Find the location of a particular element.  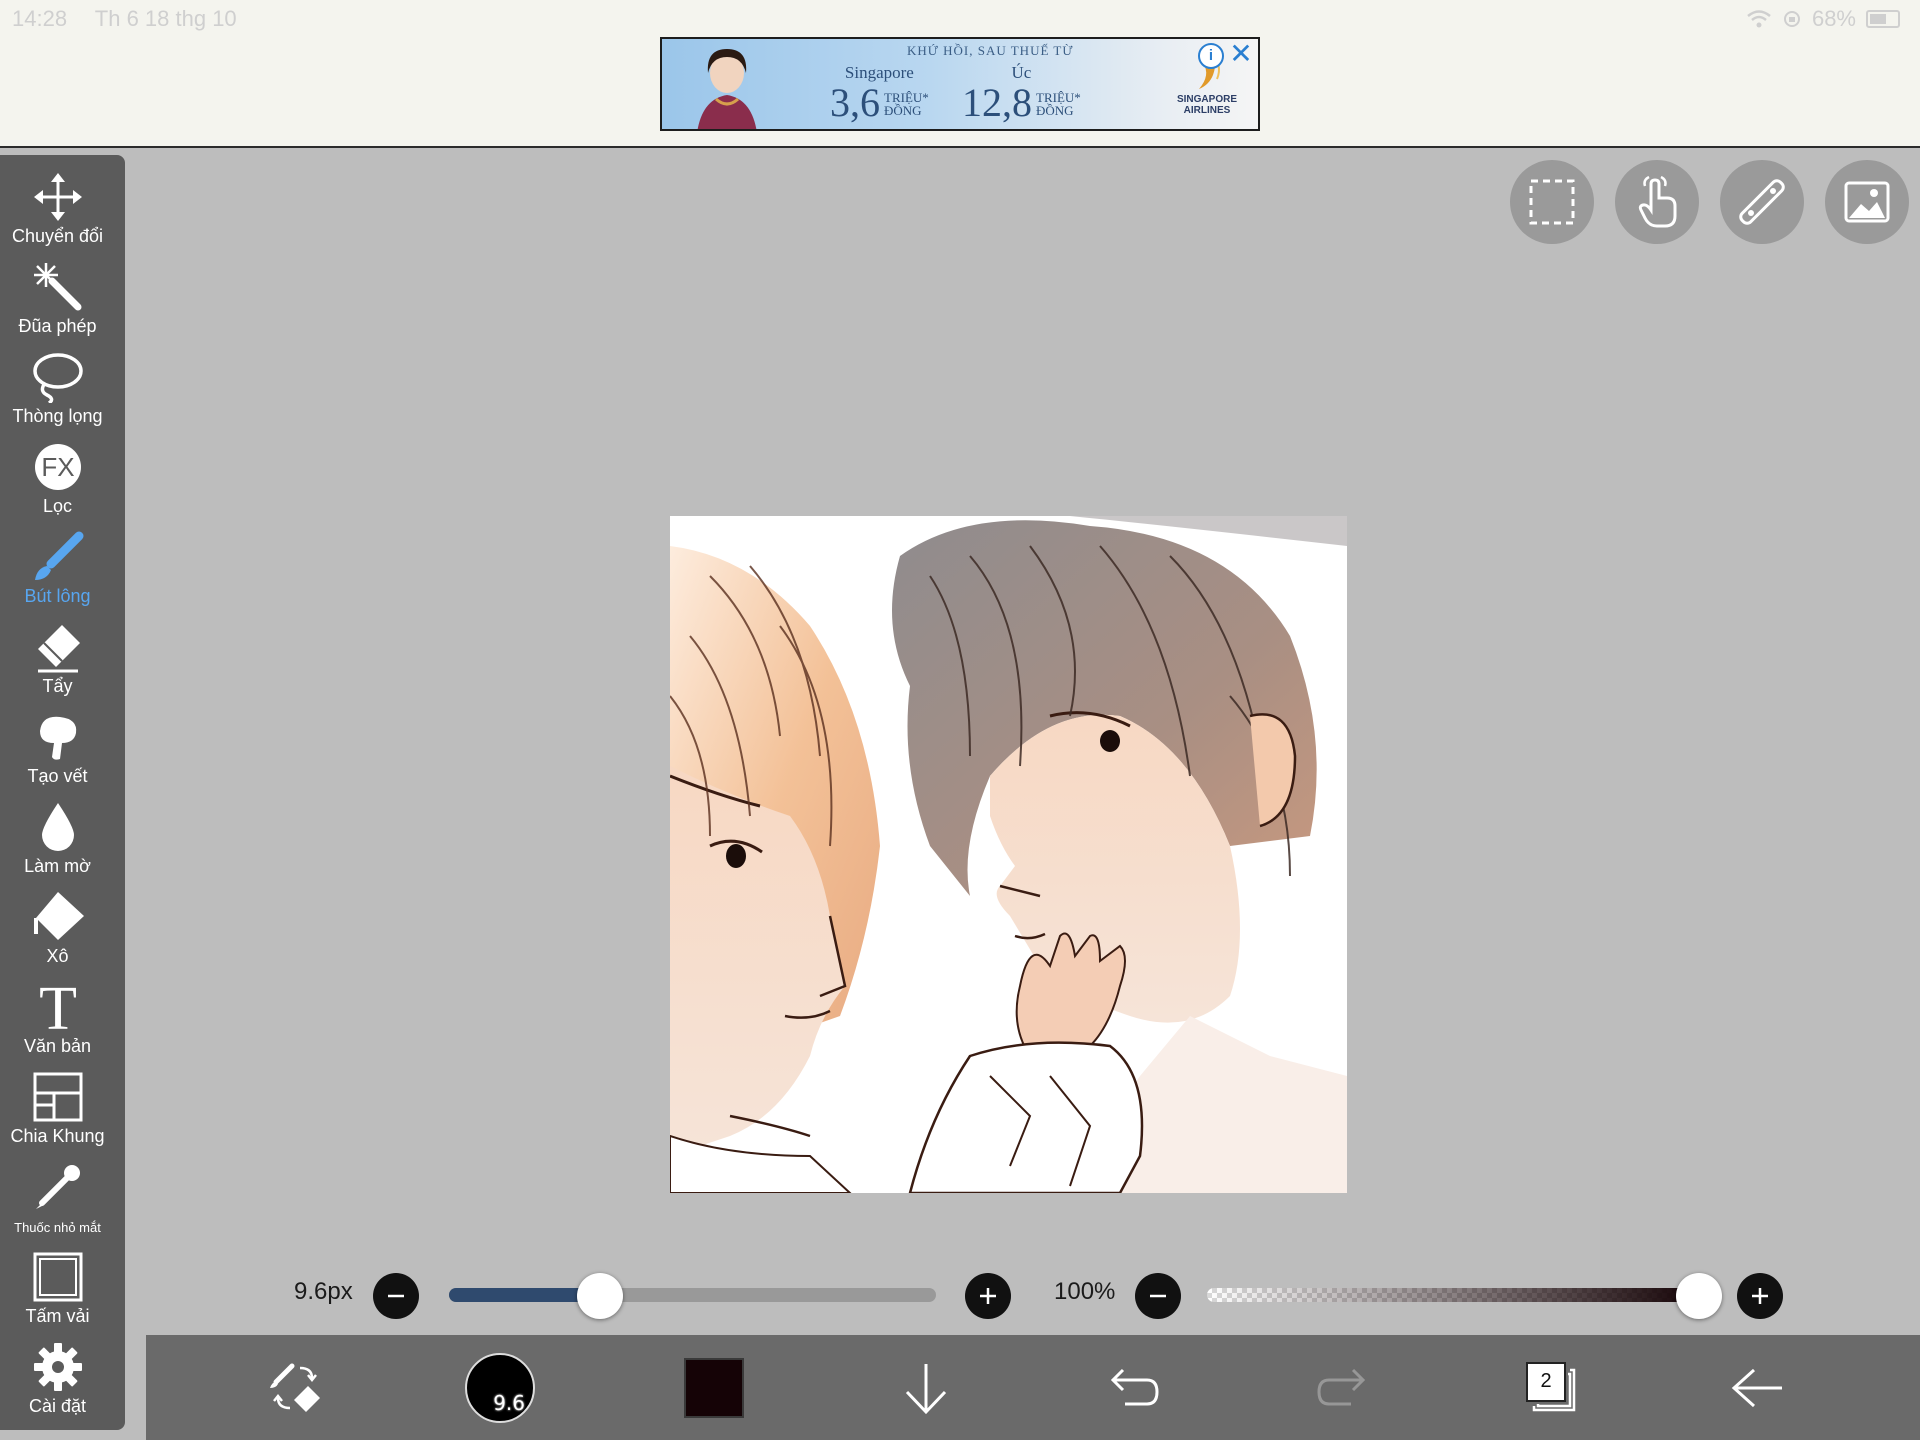

image-icon is located at coordinates (1867, 202).